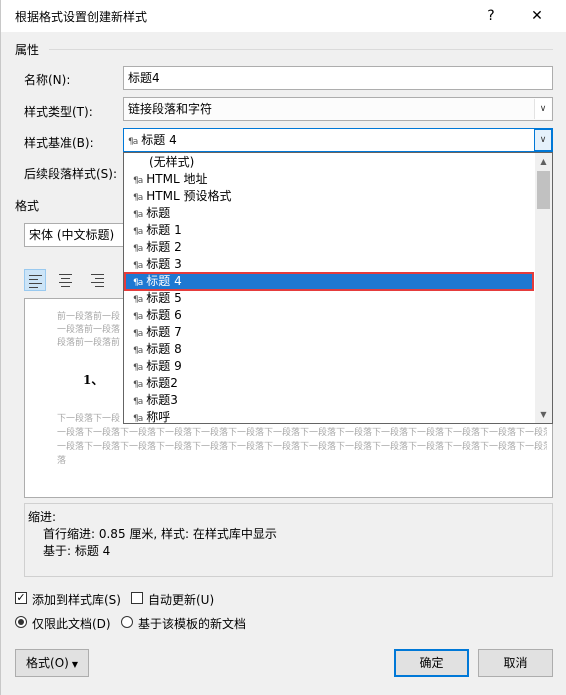 This screenshot has width=566, height=695. What do you see at coordinates (47, 80) in the screenshot?
I see `name-label: 名称(N):` at bounding box center [47, 80].